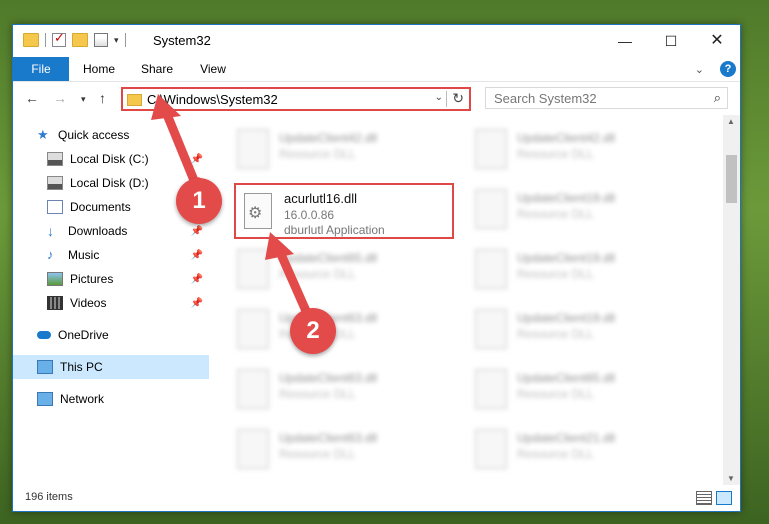 The height and width of the screenshot is (524, 769). What do you see at coordinates (45, 40) in the screenshot?
I see `toolbar-divider` at bounding box center [45, 40].